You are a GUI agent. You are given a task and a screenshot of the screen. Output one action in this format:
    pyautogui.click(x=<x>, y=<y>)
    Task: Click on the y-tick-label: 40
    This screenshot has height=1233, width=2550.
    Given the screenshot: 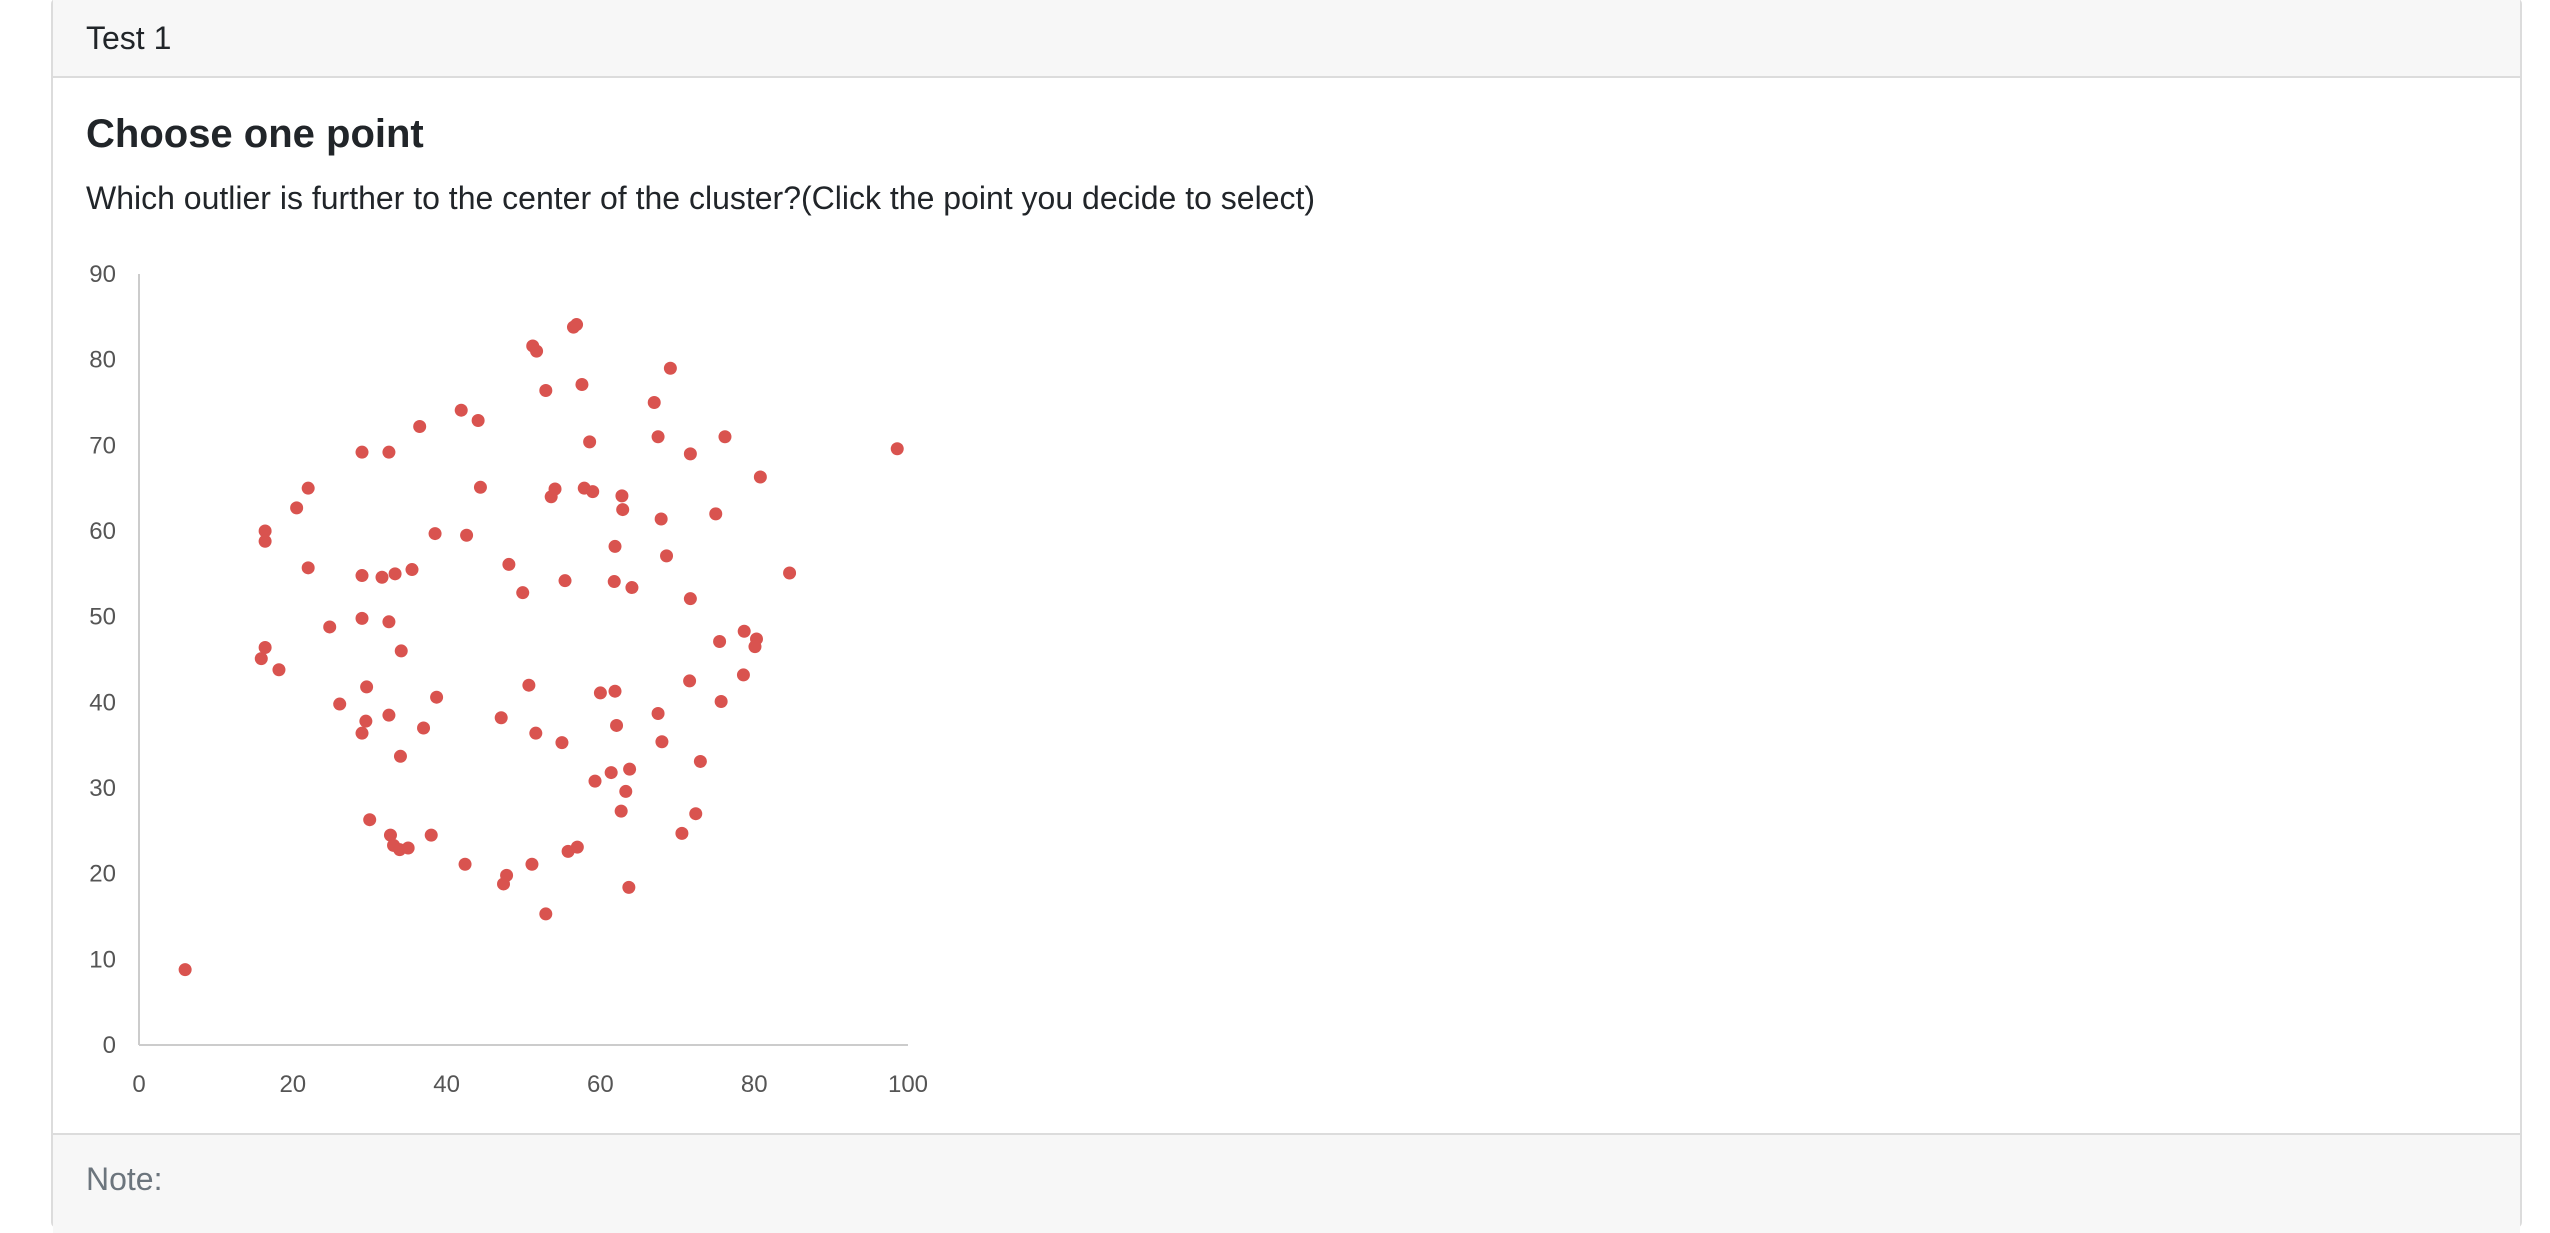 What is the action you would take?
    pyautogui.click(x=102, y=702)
    